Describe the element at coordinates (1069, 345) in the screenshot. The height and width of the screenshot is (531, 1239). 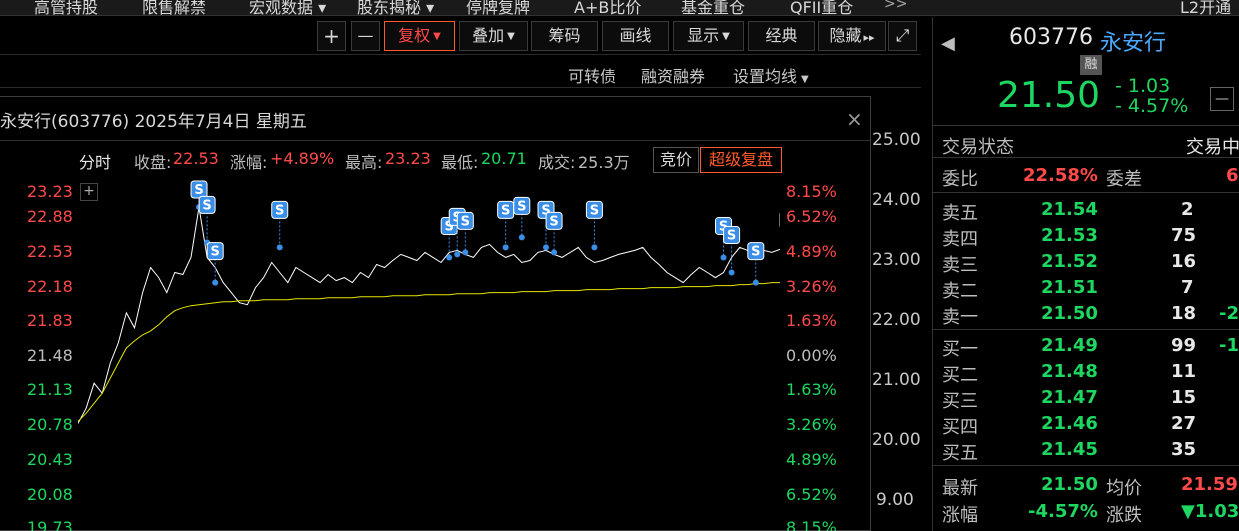
I see `bid-price: 21.49` at that location.